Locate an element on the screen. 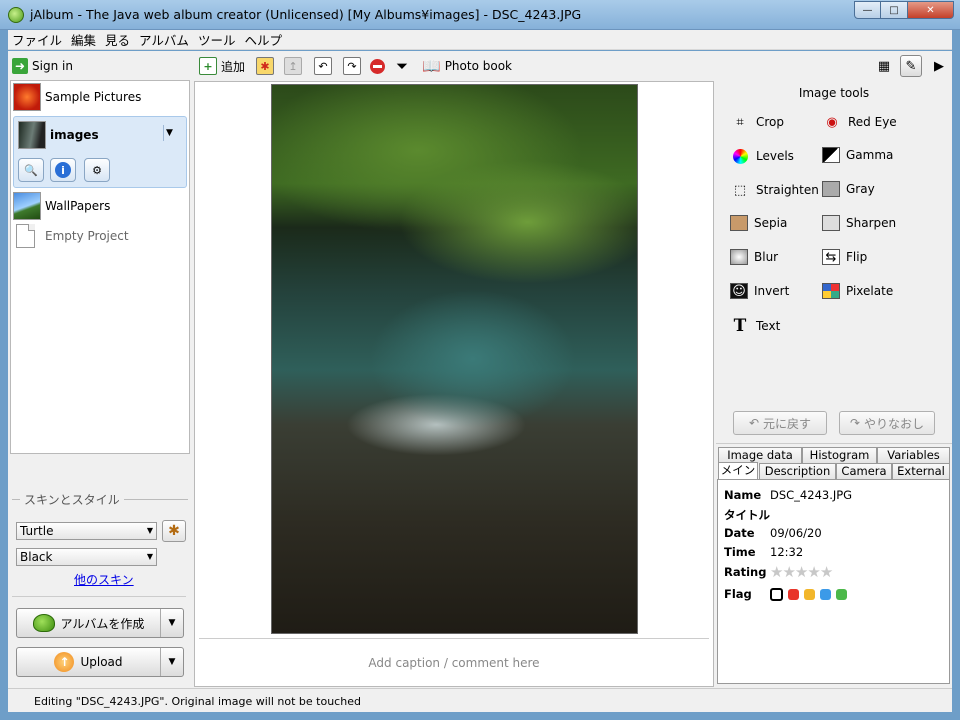  gamma-tool: Gamma is located at coordinates (857, 155).